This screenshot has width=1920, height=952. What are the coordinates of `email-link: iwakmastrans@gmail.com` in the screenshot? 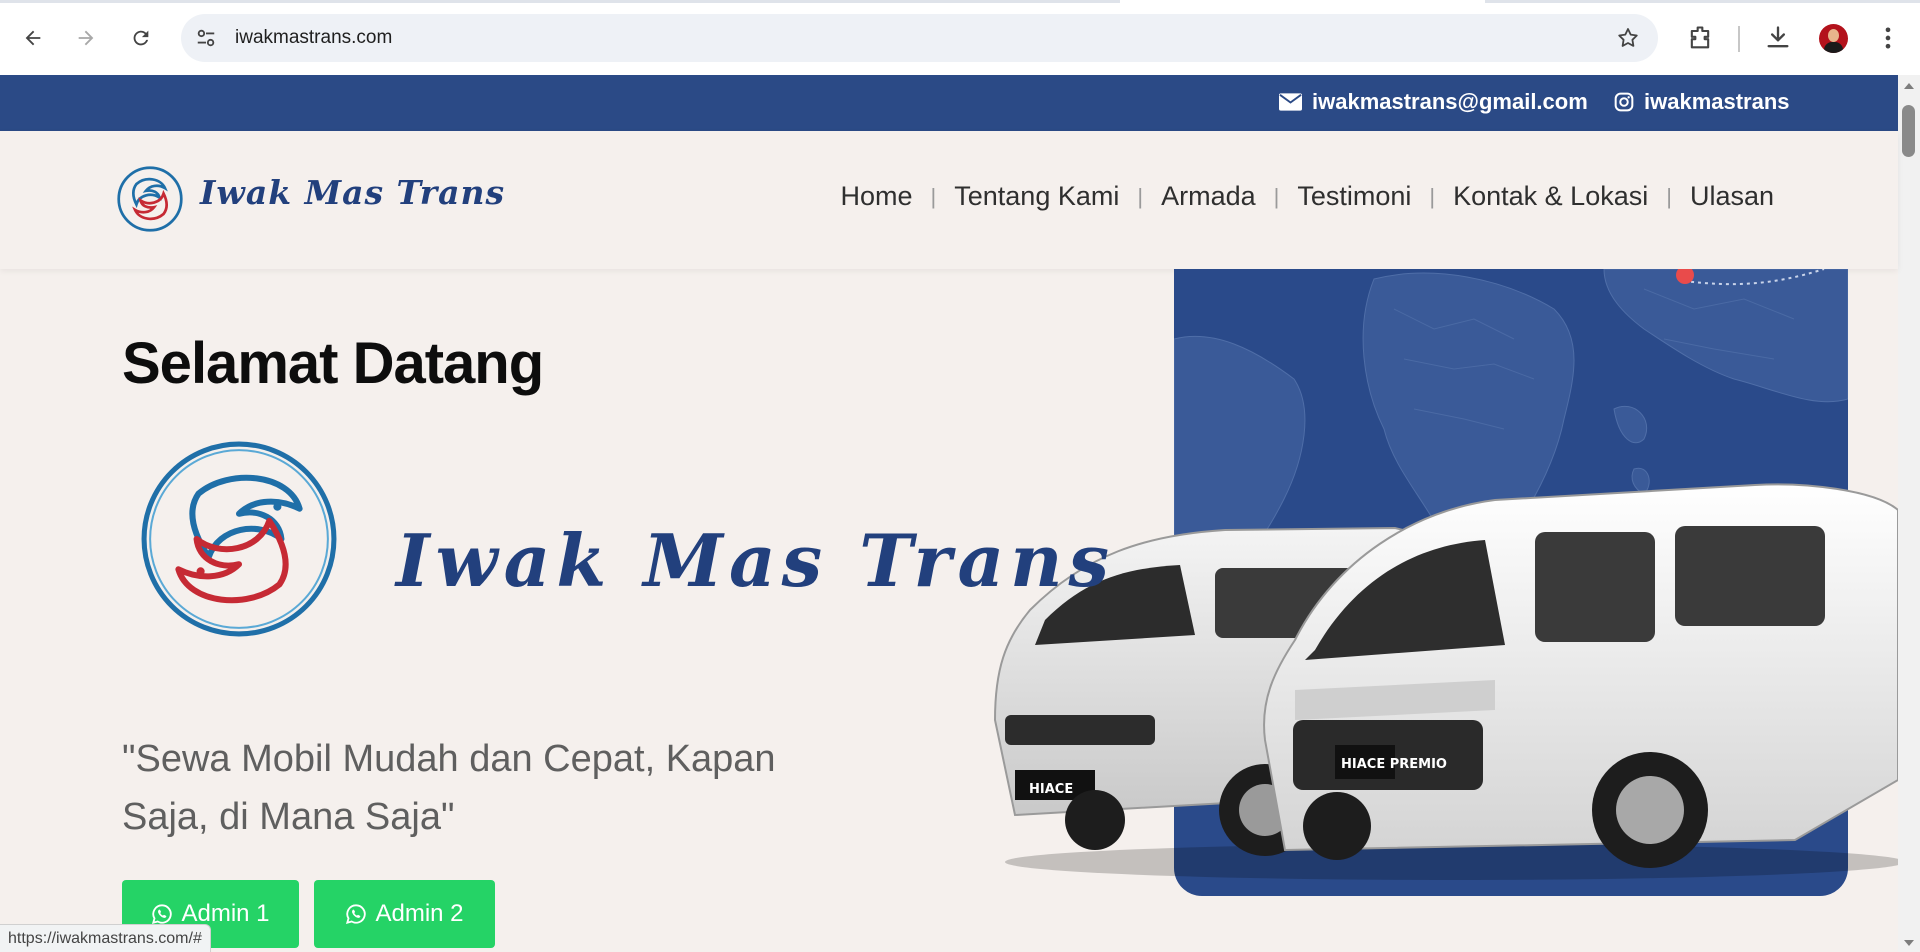 It's located at (1433, 102).